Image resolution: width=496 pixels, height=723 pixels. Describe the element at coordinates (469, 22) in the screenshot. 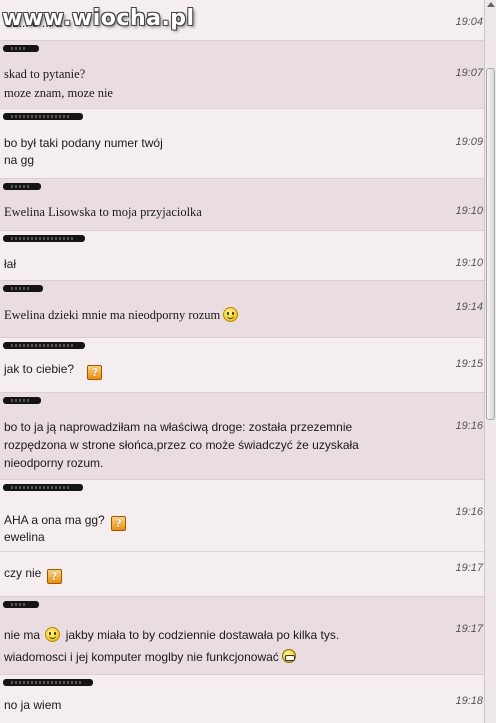

I see `message-time: 19:04` at that location.